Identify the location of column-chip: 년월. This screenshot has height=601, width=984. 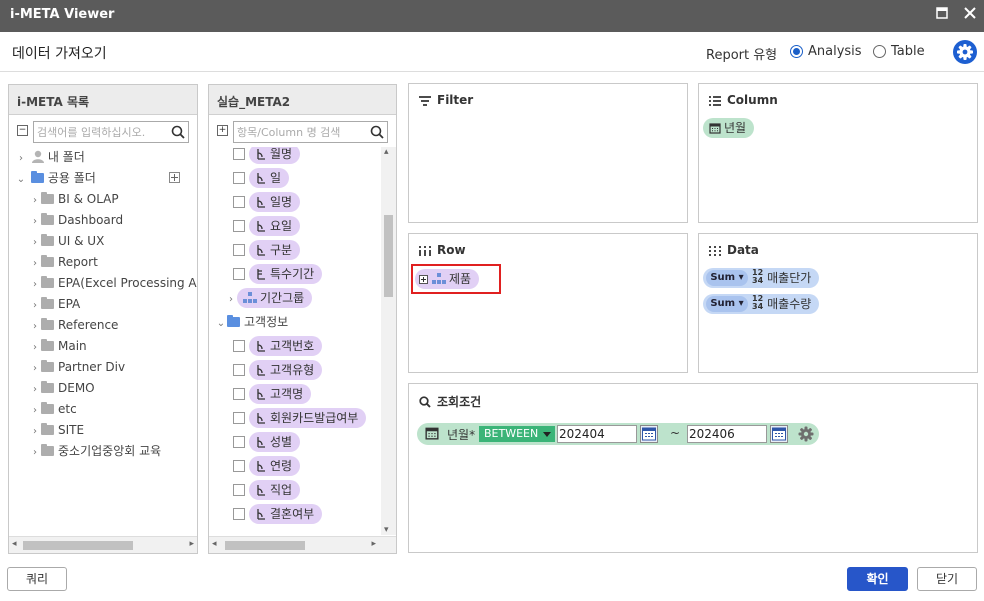
(729, 128).